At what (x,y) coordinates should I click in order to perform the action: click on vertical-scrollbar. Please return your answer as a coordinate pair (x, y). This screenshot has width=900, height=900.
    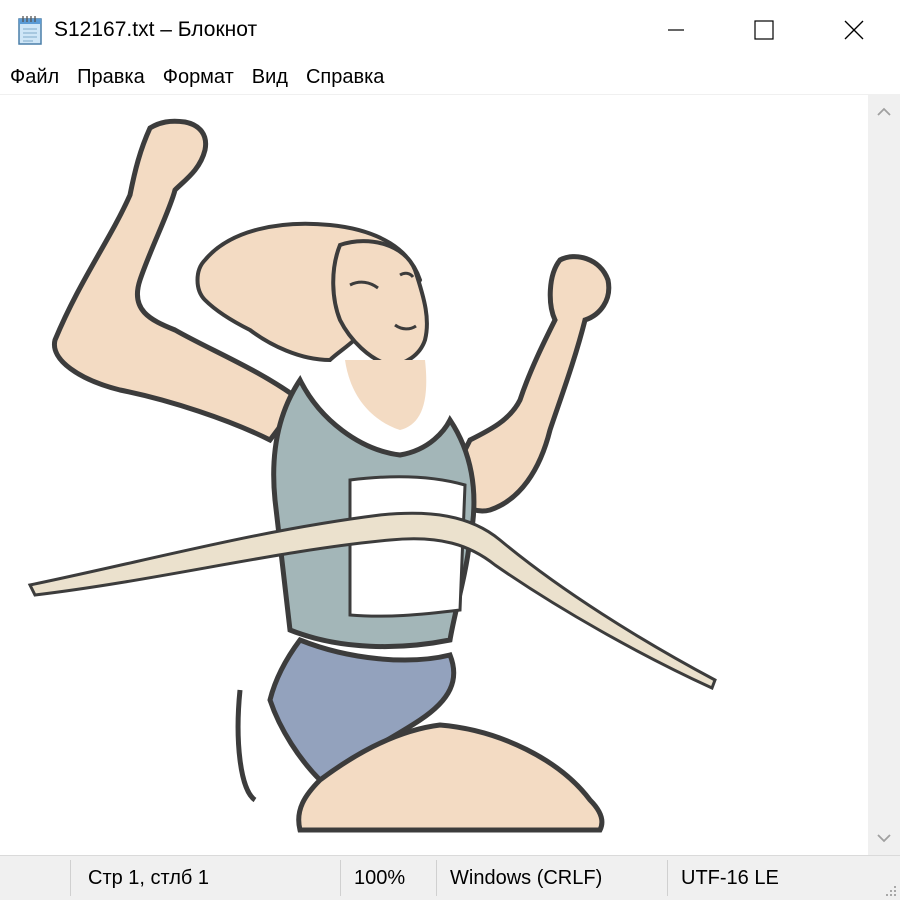
    Looking at the image, I should click on (884, 475).